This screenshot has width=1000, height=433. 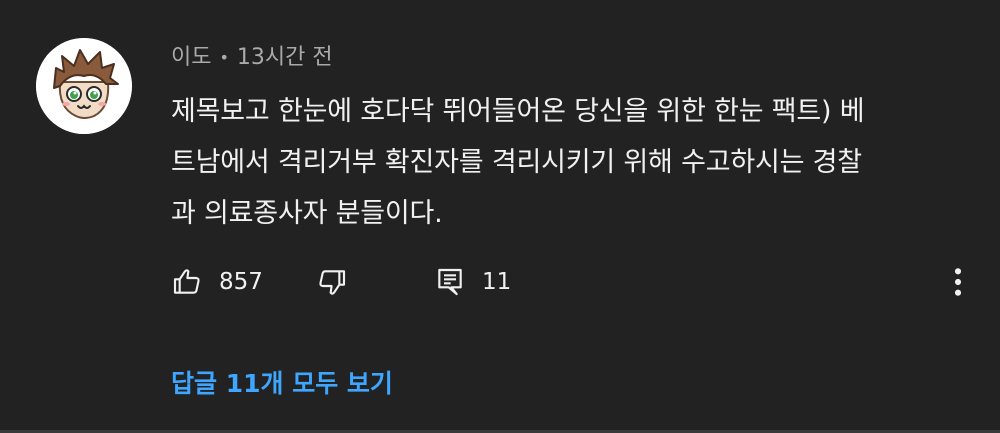 I want to click on thumbs-up-icon, so click(x=186, y=281).